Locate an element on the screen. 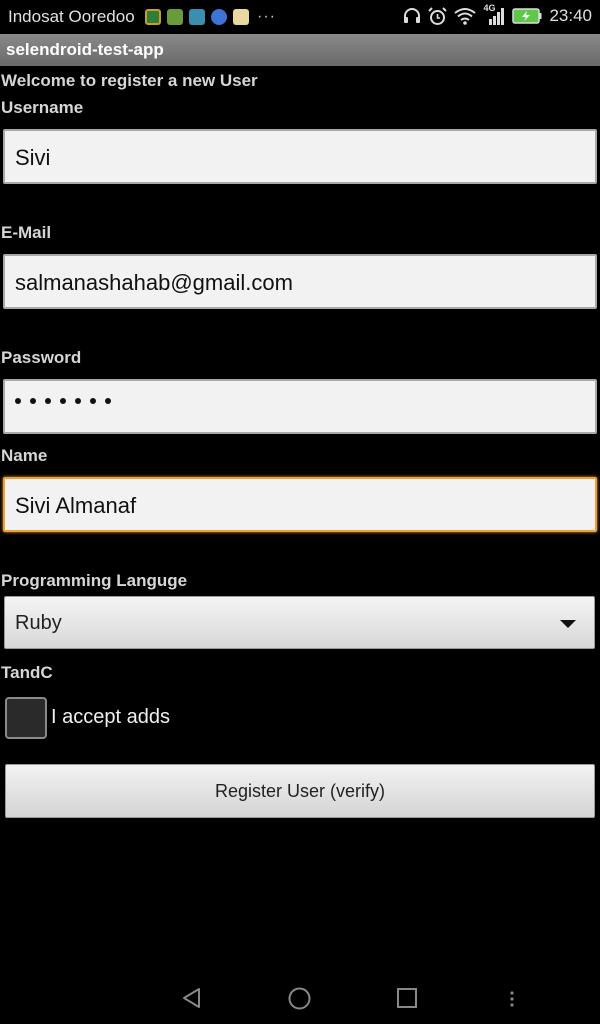 The image size is (600, 1024). recents-icon is located at coordinates (407, 998).